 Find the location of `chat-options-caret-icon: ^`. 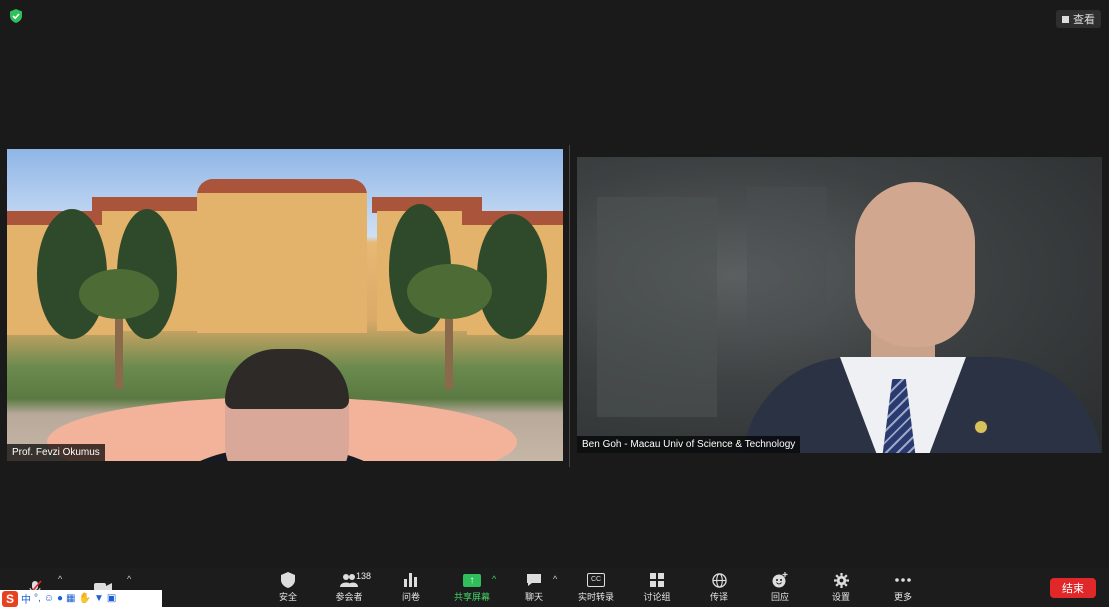

chat-options-caret-icon: ^ is located at coordinates (555, 579).